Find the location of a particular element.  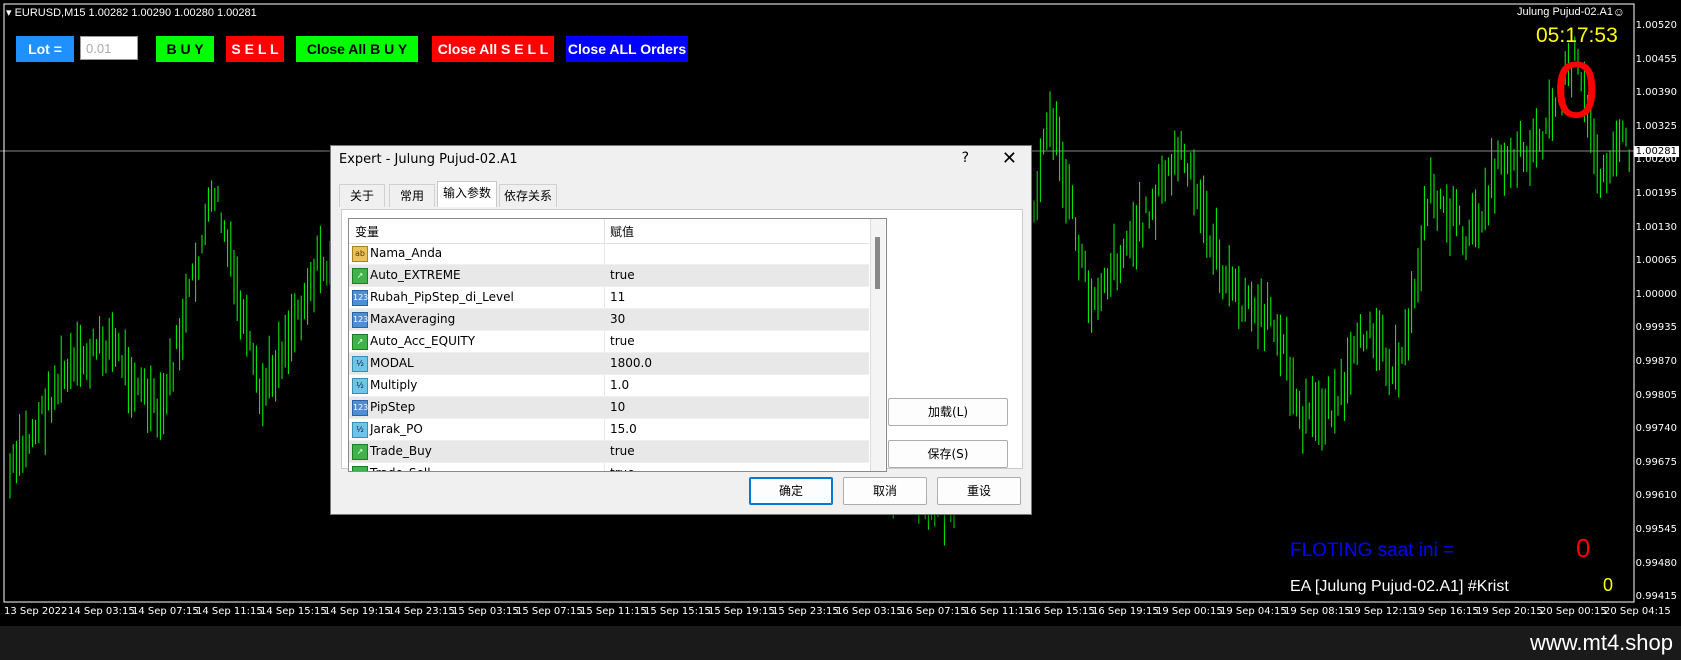

table-header: 变量 赋值 is located at coordinates (609, 231).